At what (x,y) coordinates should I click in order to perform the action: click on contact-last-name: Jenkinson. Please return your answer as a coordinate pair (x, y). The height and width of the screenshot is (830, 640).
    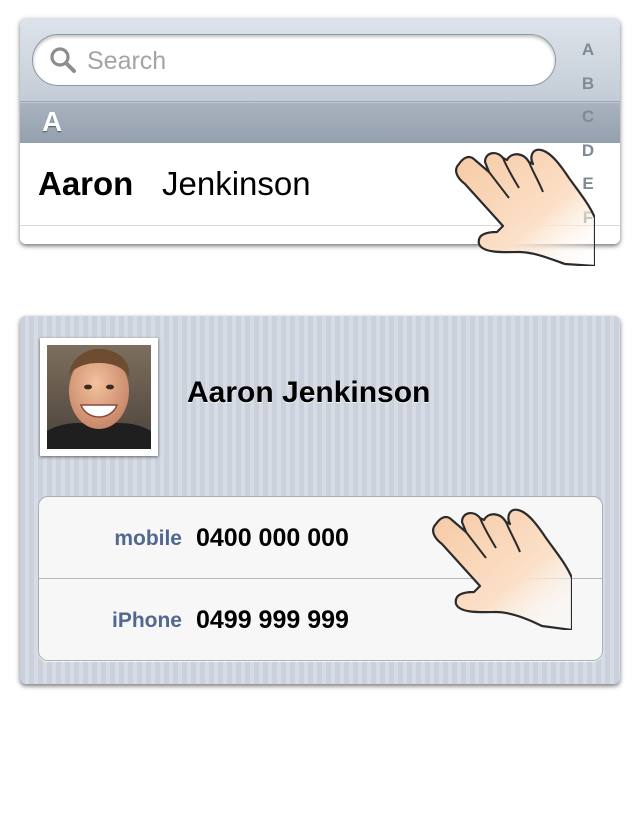
    Looking at the image, I should click on (236, 183).